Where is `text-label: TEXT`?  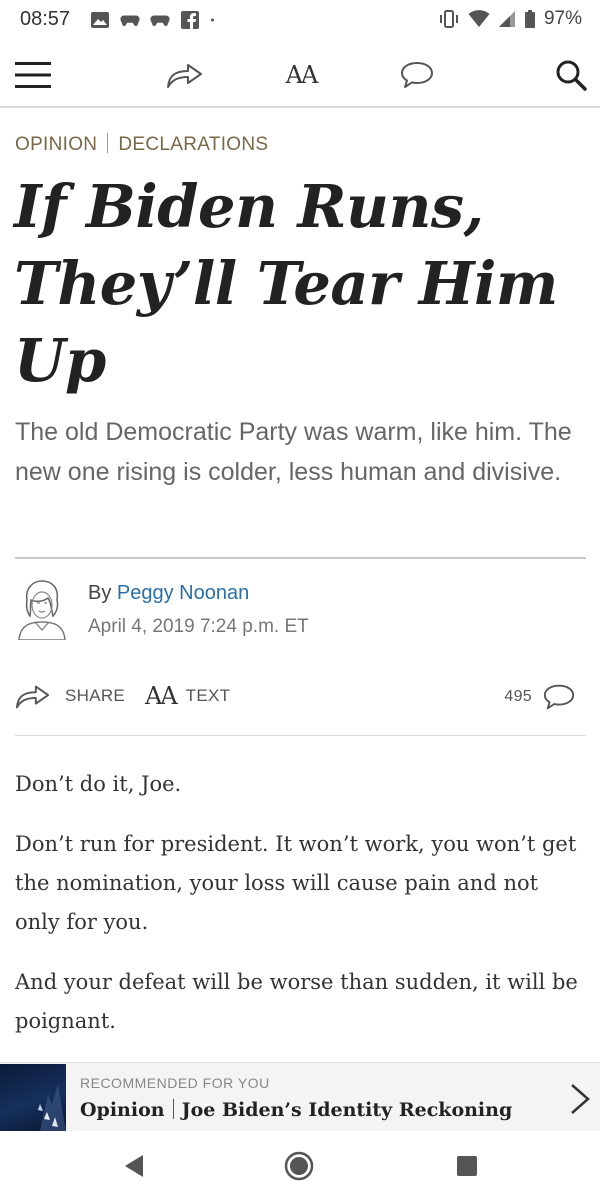 text-label: TEXT is located at coordinates (208, 695).